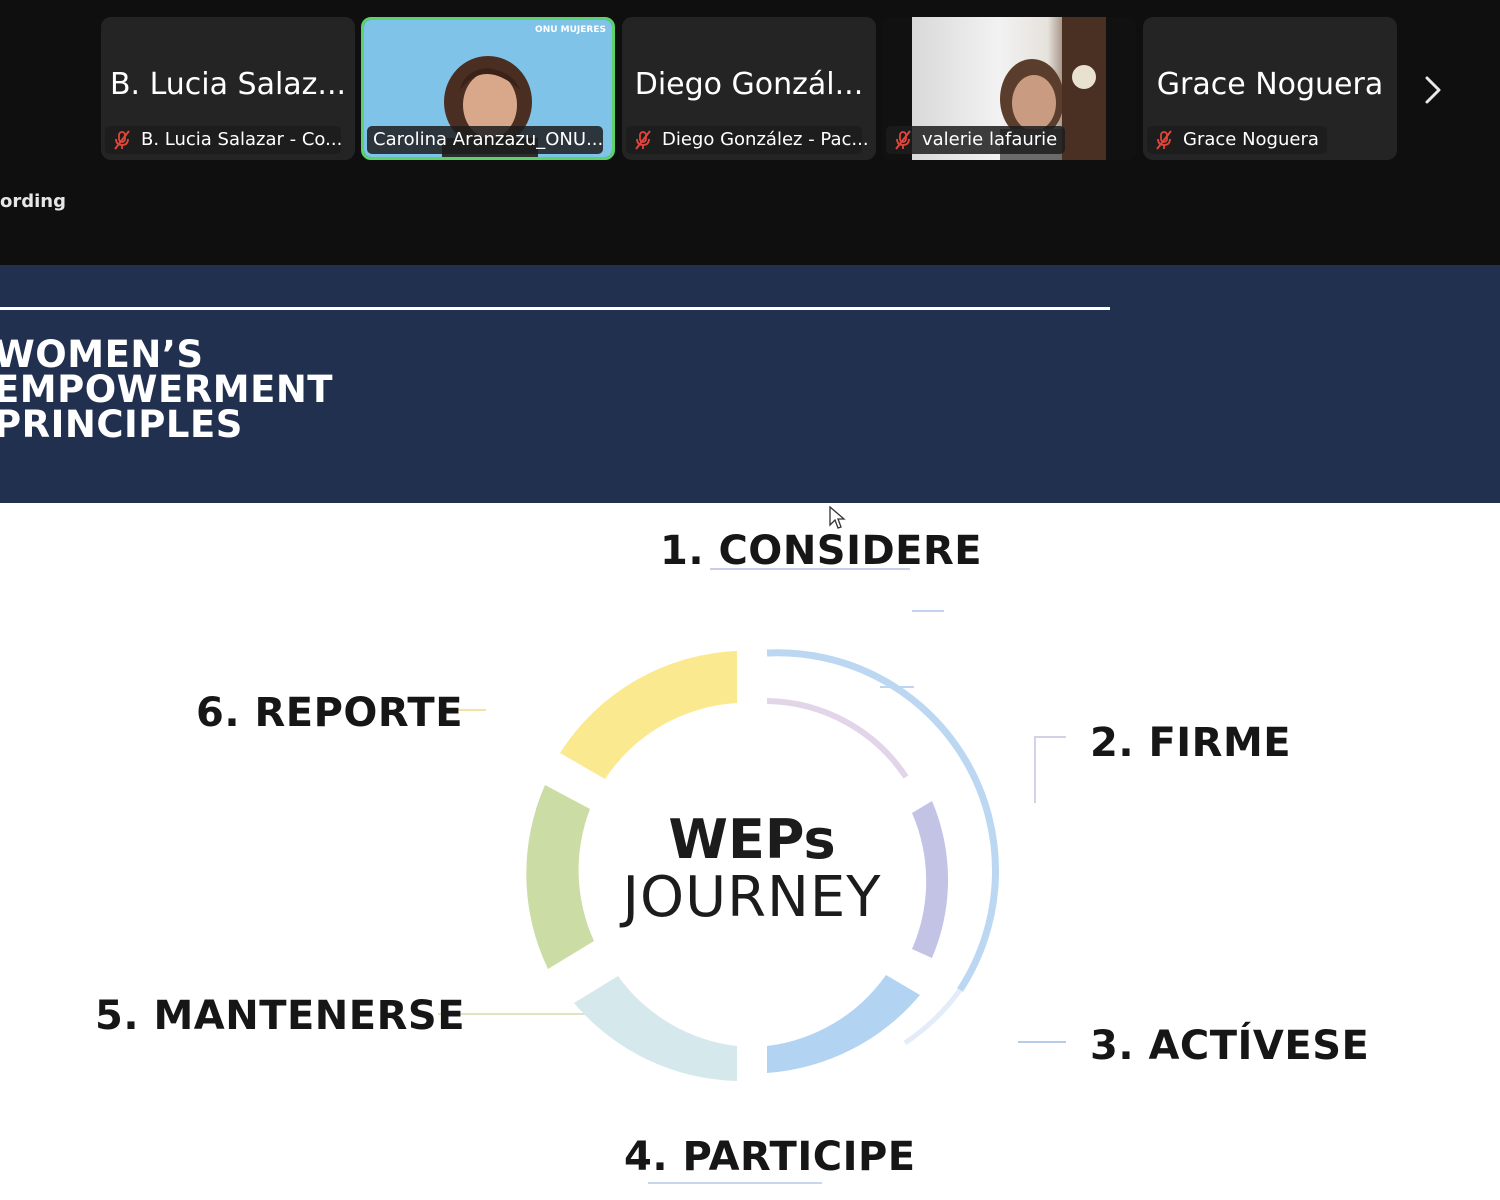 Image resolution: width=1500 pixels, height=1200 pixels. Describe the element at coordinates (1009, 88) in the screenshot. I see `participant-tile: valerie lafaurie` at that location.